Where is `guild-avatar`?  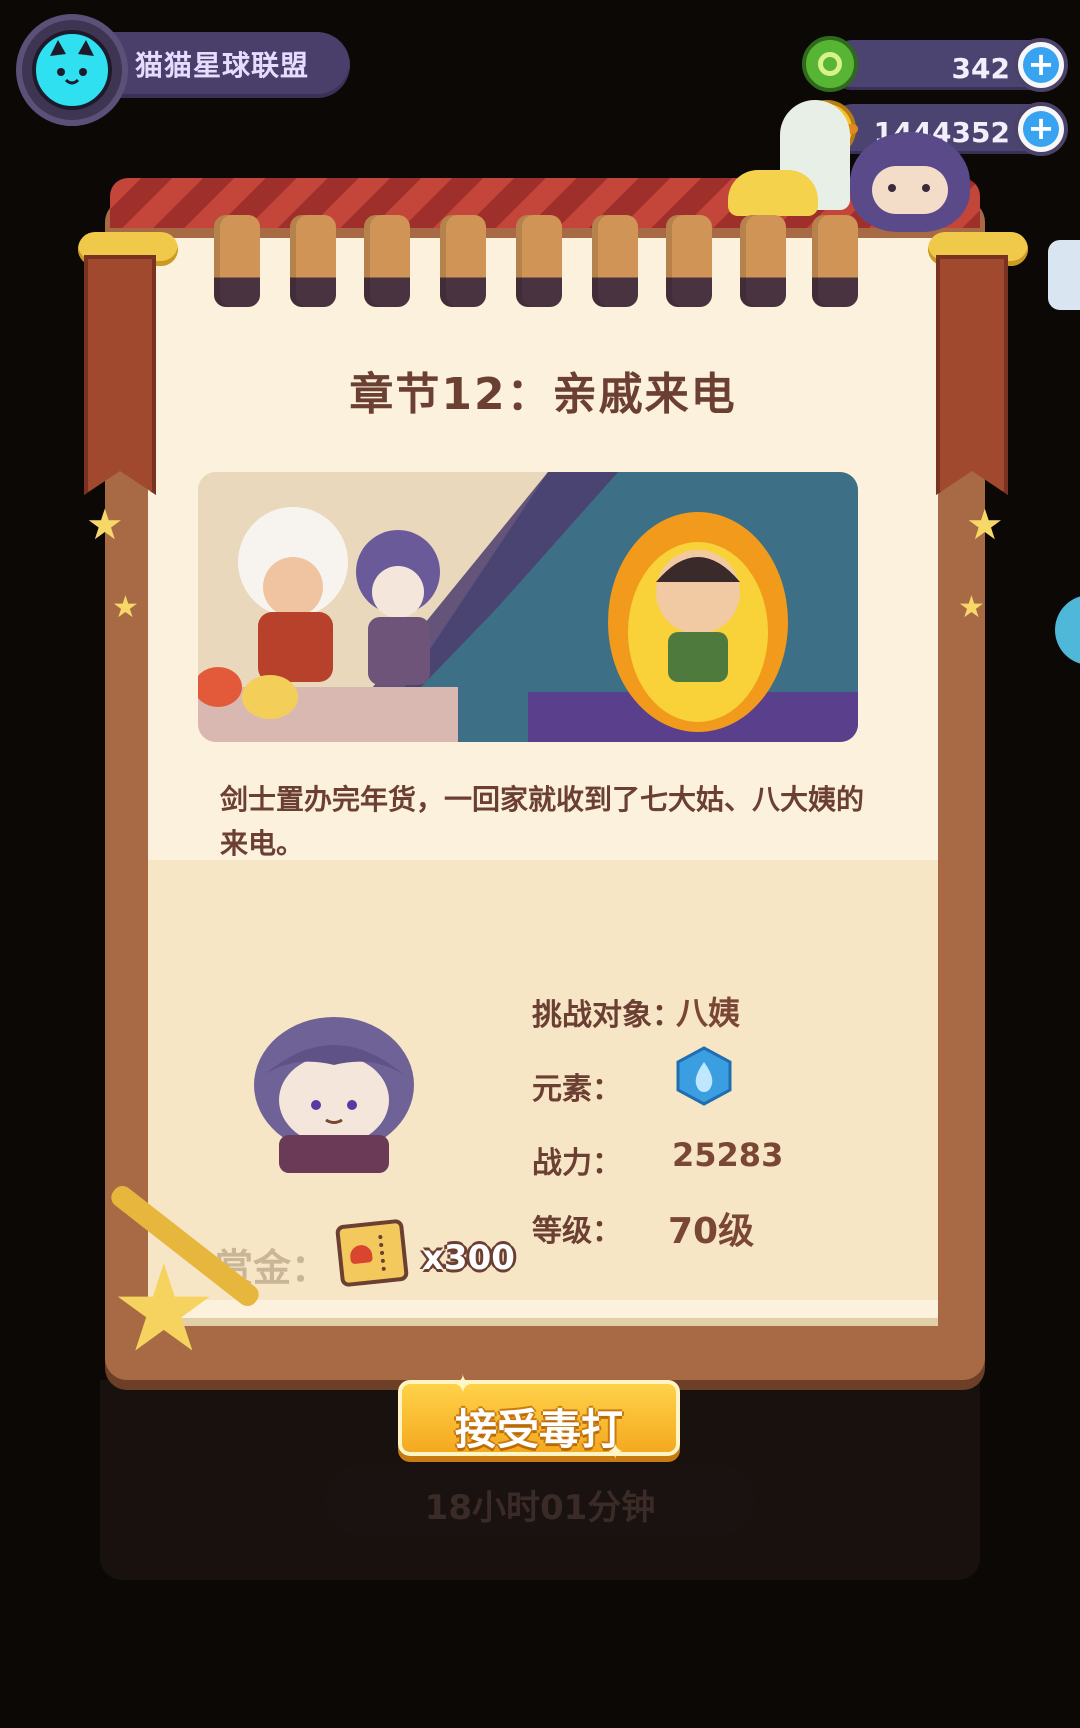
guild-avatar is located at coordinates (72, 70).